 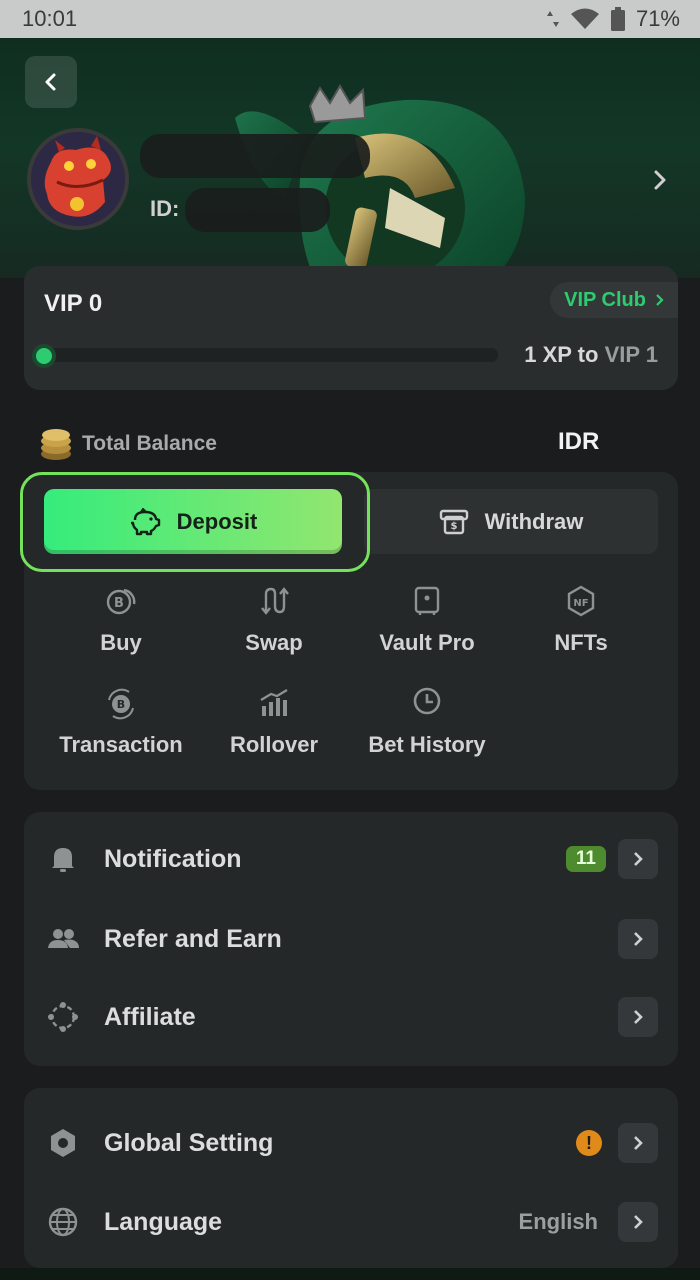 I want to click on clock-icon, so click(x=427, y=701).